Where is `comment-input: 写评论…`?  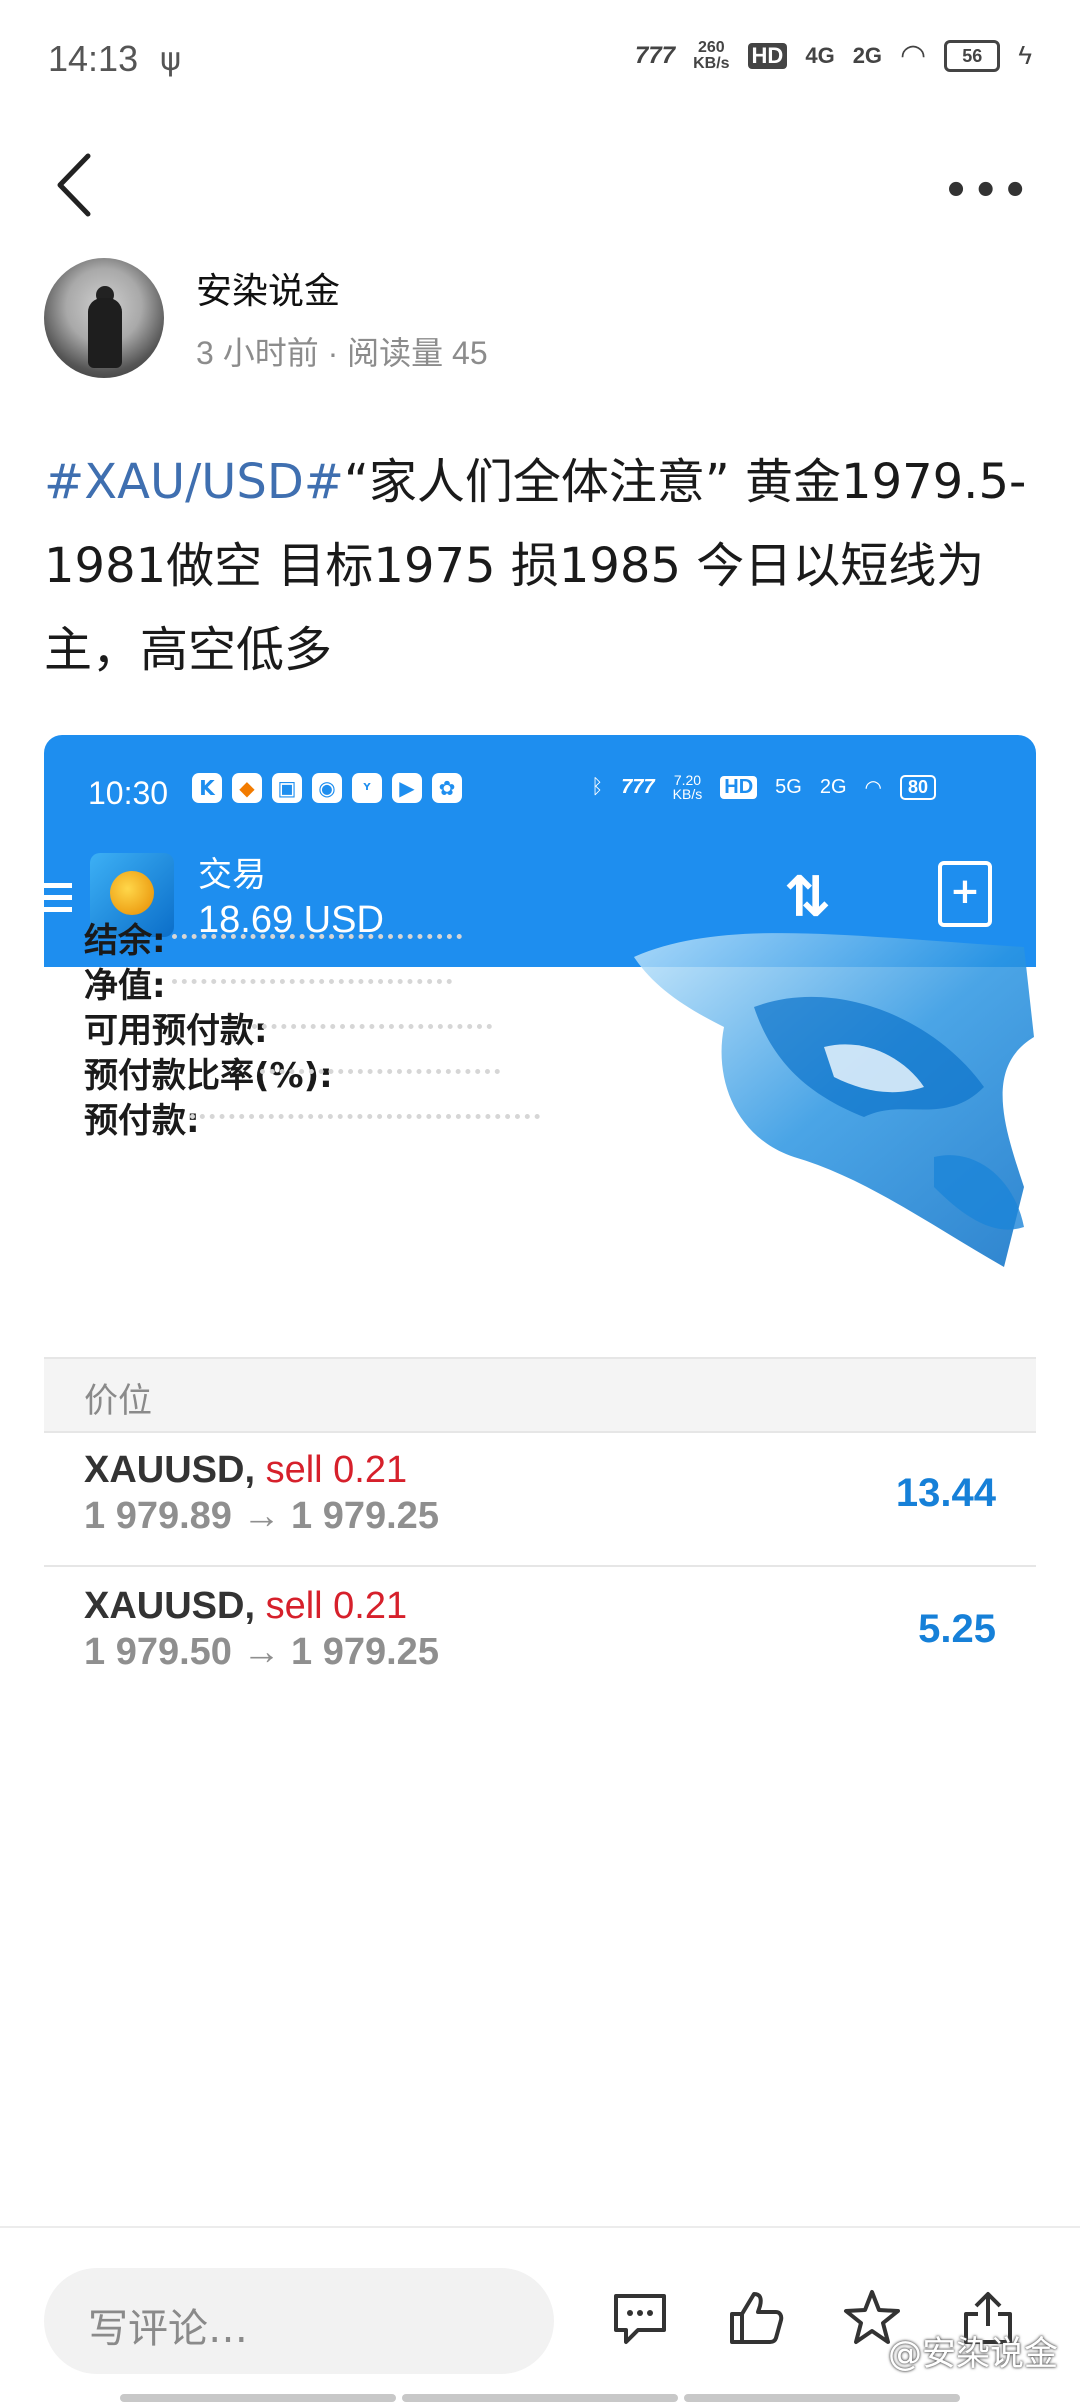 comment-input: 写评论… is located at coordinates (299, 2321).